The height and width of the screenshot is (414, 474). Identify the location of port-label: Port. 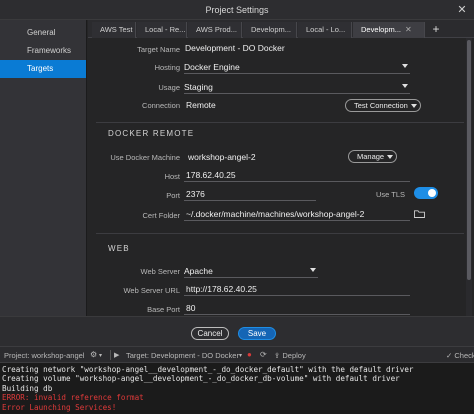
(173, 195).